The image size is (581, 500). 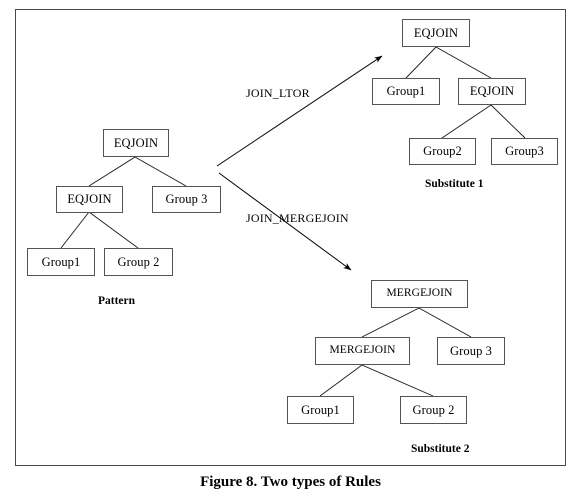 I want to click on substitute2-node-leaf-right: Group 2, so click(x=433, y=410).